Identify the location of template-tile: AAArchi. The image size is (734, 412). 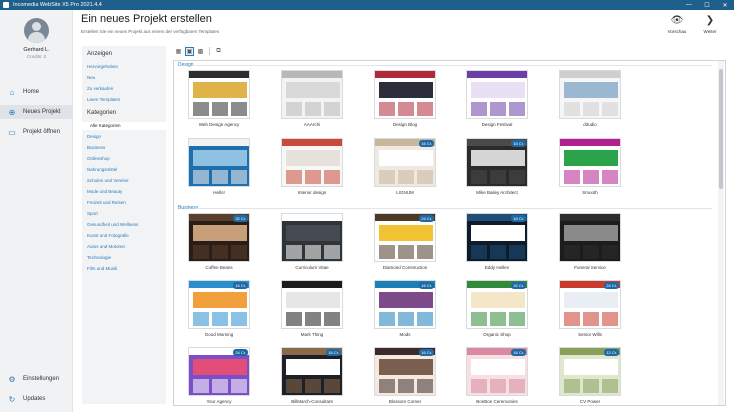
(312, 98).